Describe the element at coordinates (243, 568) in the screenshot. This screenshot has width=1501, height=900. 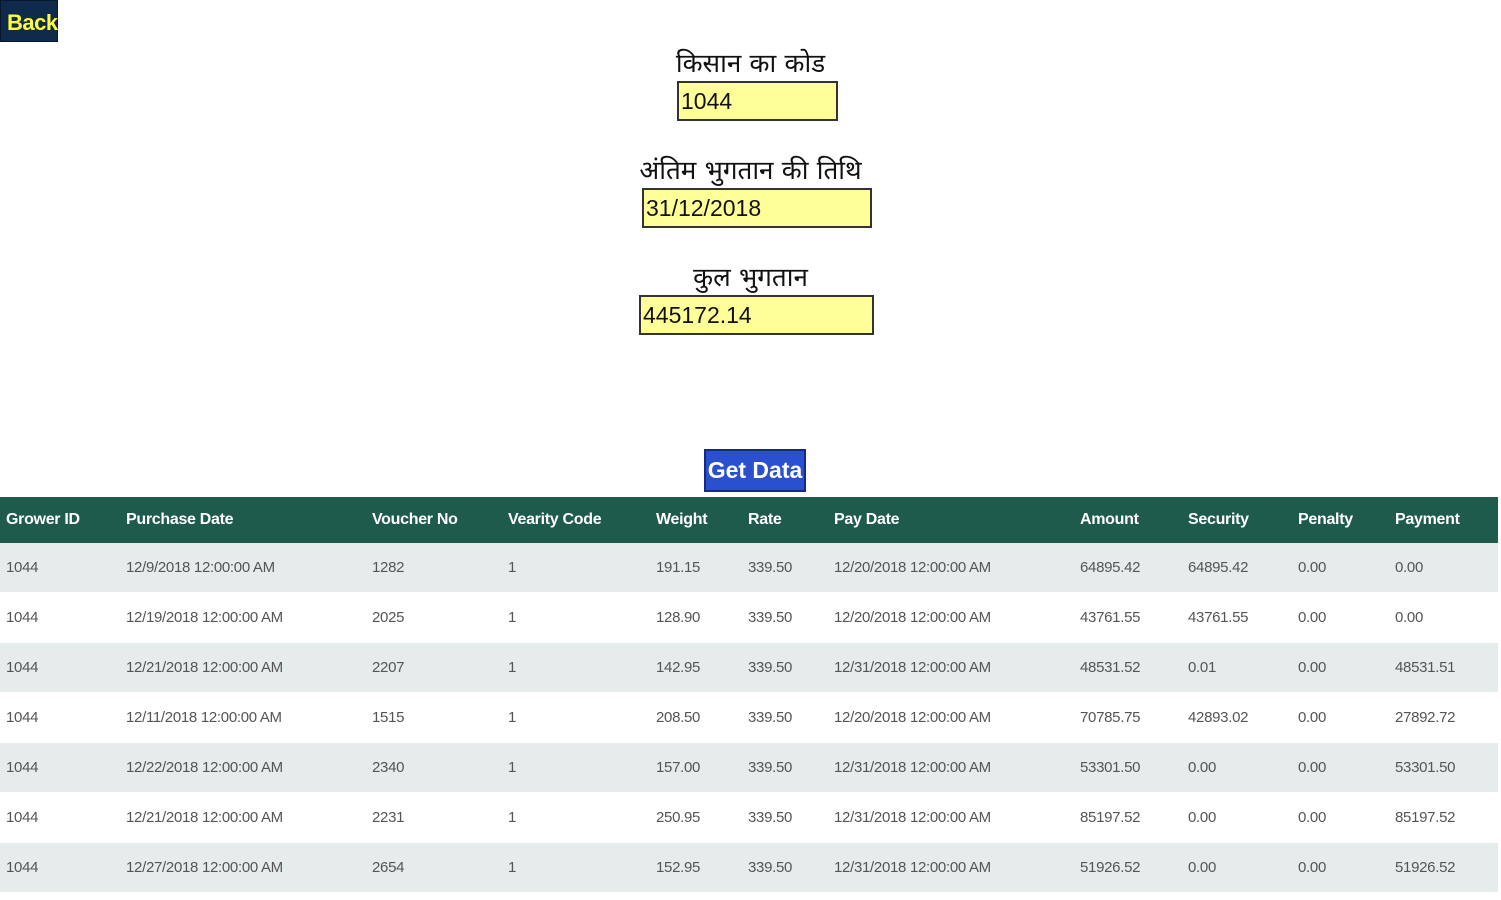
I see `cell-purchase-date: 12/9/2018 12:00:00 AM` at that location.